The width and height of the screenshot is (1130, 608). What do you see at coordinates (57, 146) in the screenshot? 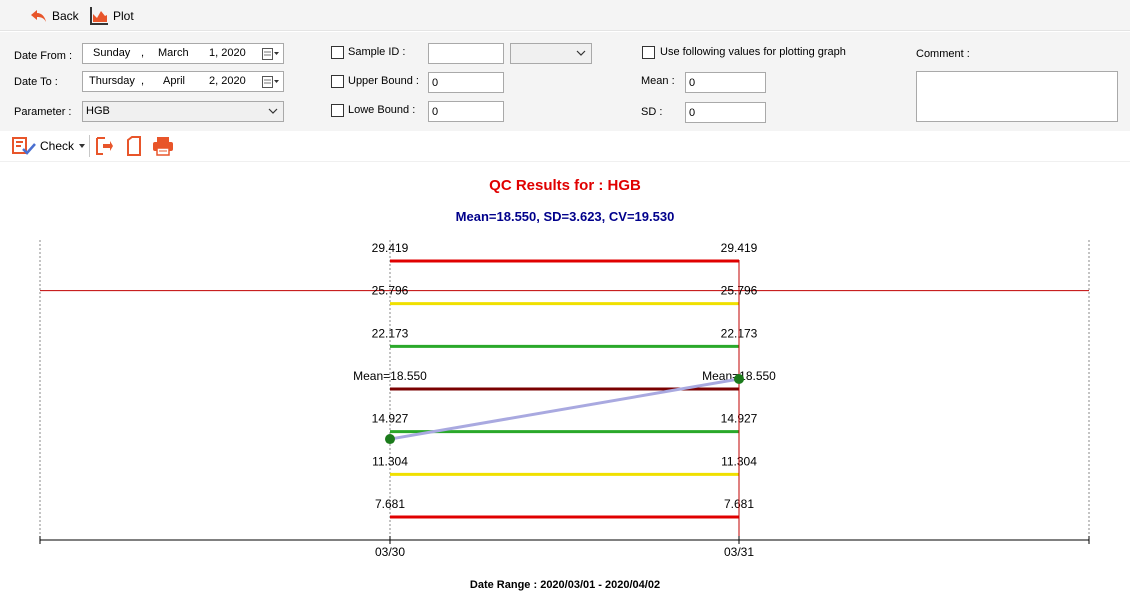
I see `check-label: Check` at bounding box center [57, 146].